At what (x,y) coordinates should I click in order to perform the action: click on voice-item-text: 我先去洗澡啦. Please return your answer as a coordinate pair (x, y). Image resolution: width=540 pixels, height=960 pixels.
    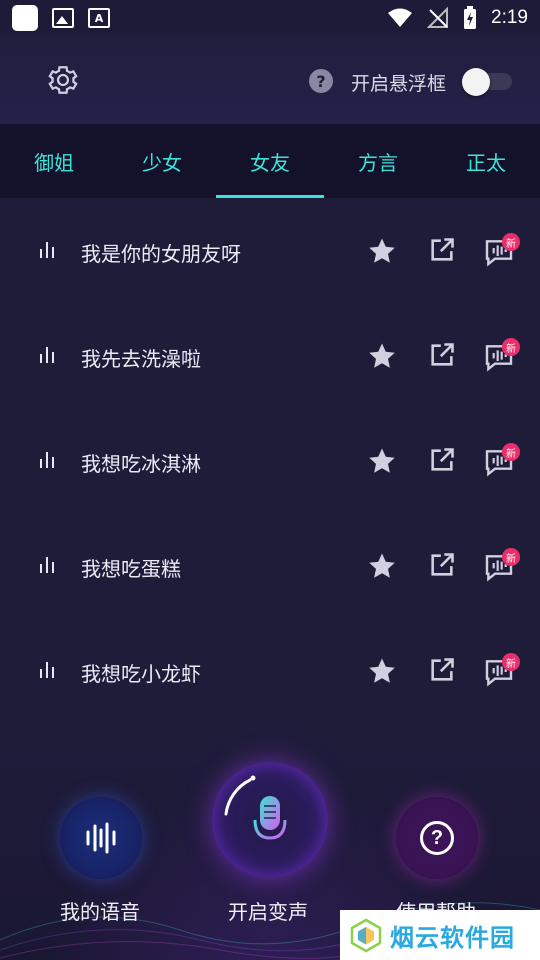
    Looking at the image, I should click on (141, 359).